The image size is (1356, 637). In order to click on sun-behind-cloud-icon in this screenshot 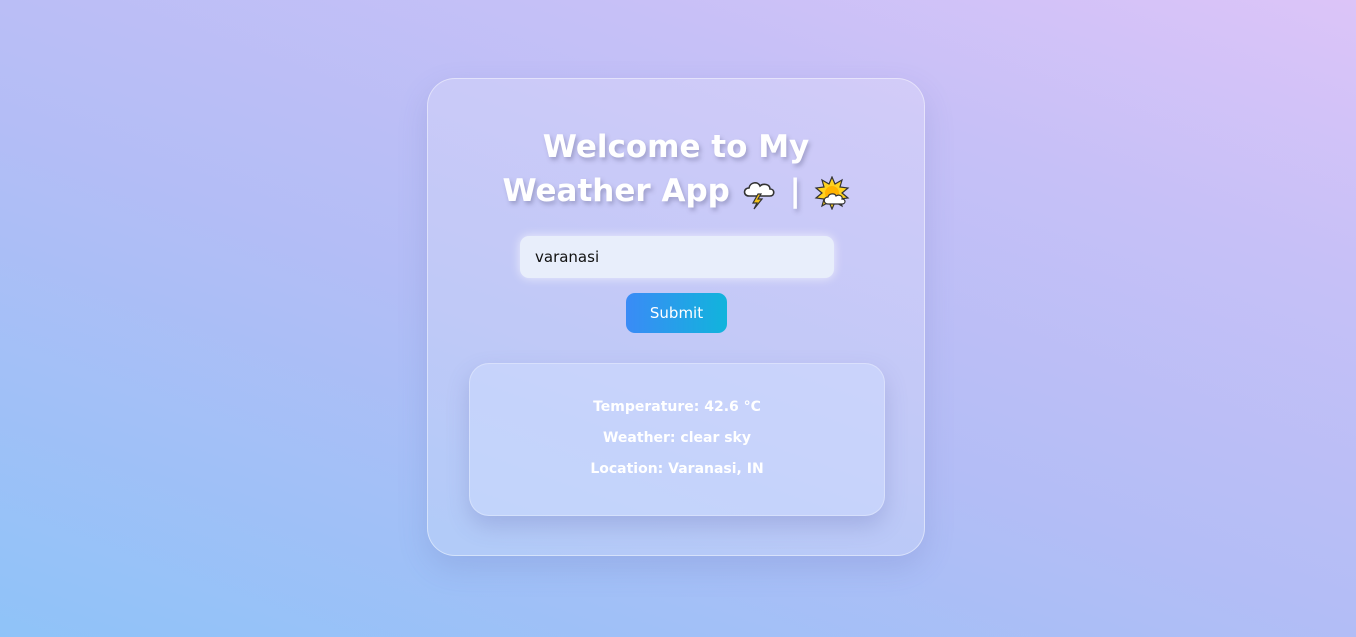, I will do `click(832, 192)`.